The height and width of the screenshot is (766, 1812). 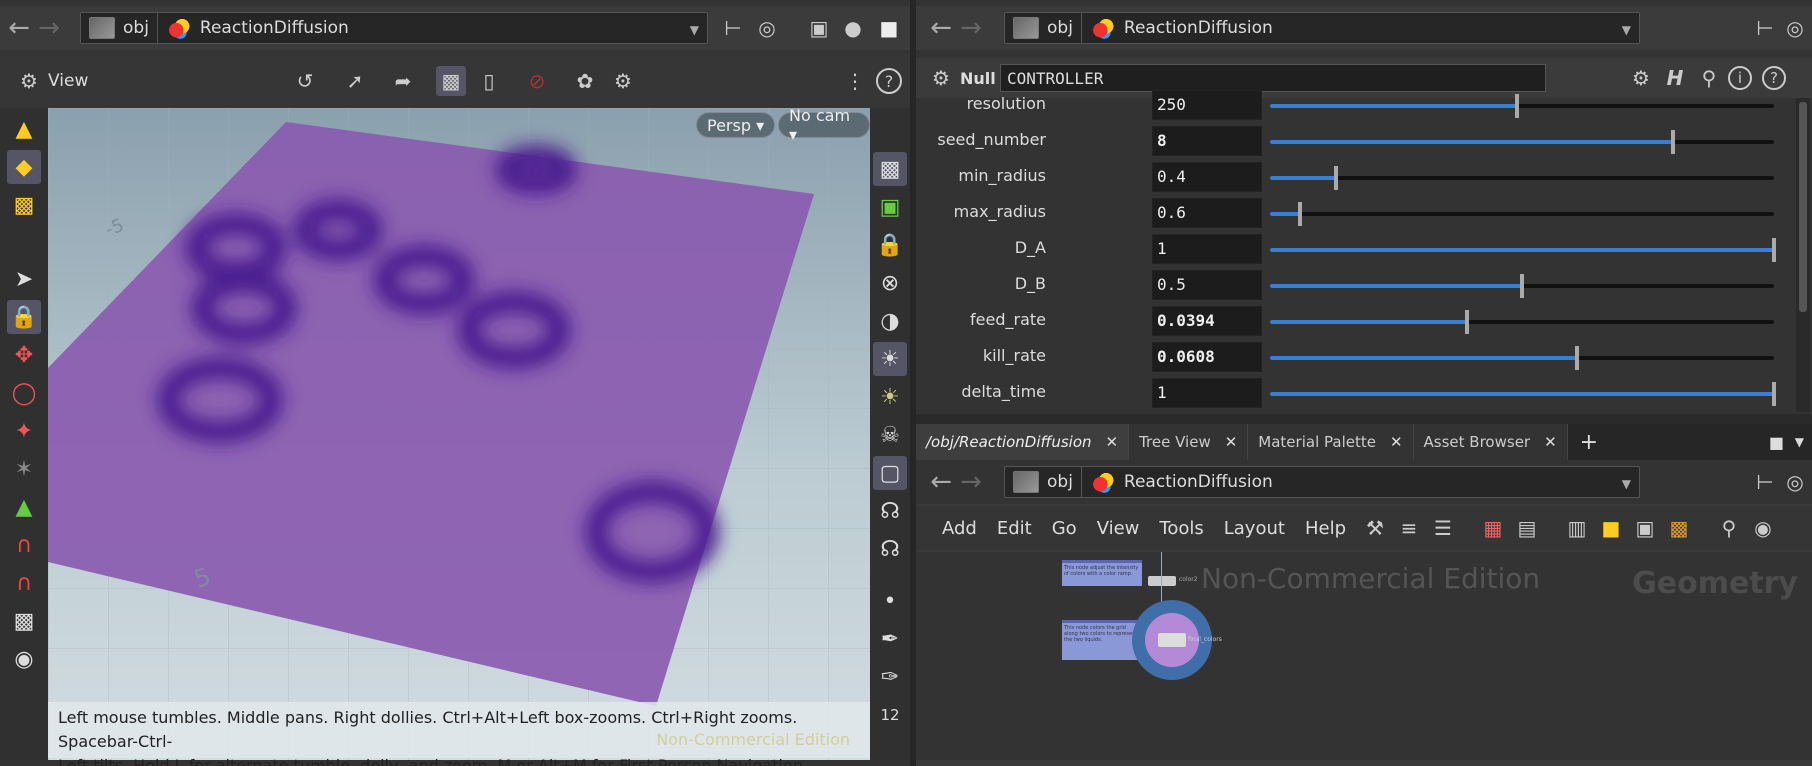 I want to click on menu-layout: Layout, so click(x=1254, y=528).